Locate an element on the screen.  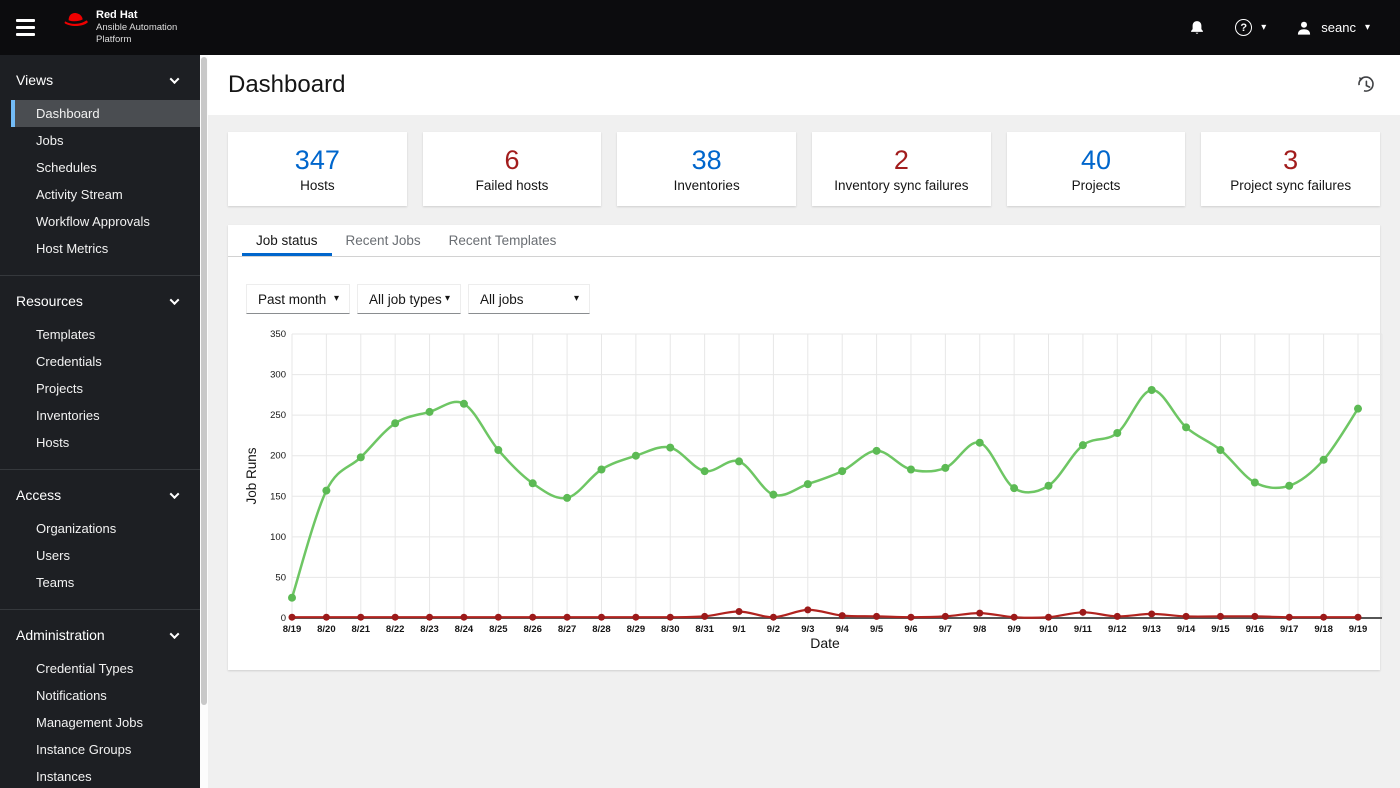
tab-job-status: Job status is located at coordinates (287, 240).